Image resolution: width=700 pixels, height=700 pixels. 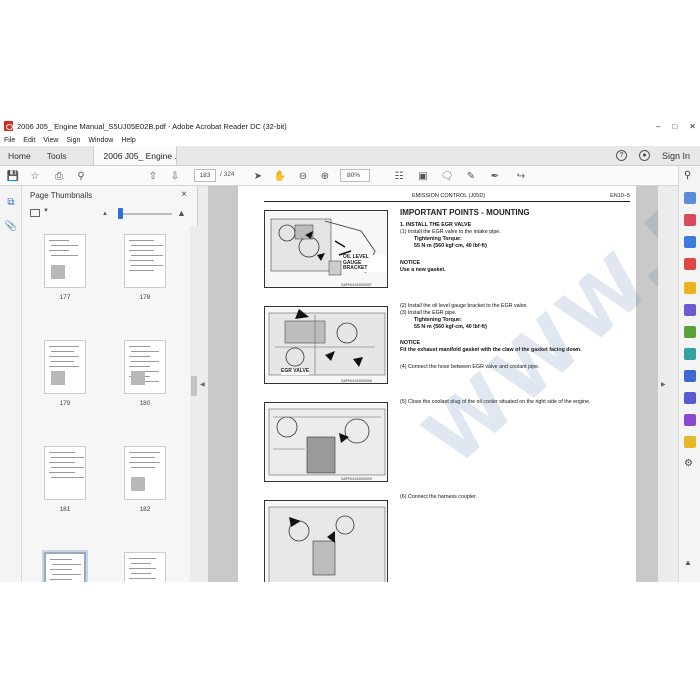 I want to click on hand-tool-icon: ✋, so click(x=280, y=176).